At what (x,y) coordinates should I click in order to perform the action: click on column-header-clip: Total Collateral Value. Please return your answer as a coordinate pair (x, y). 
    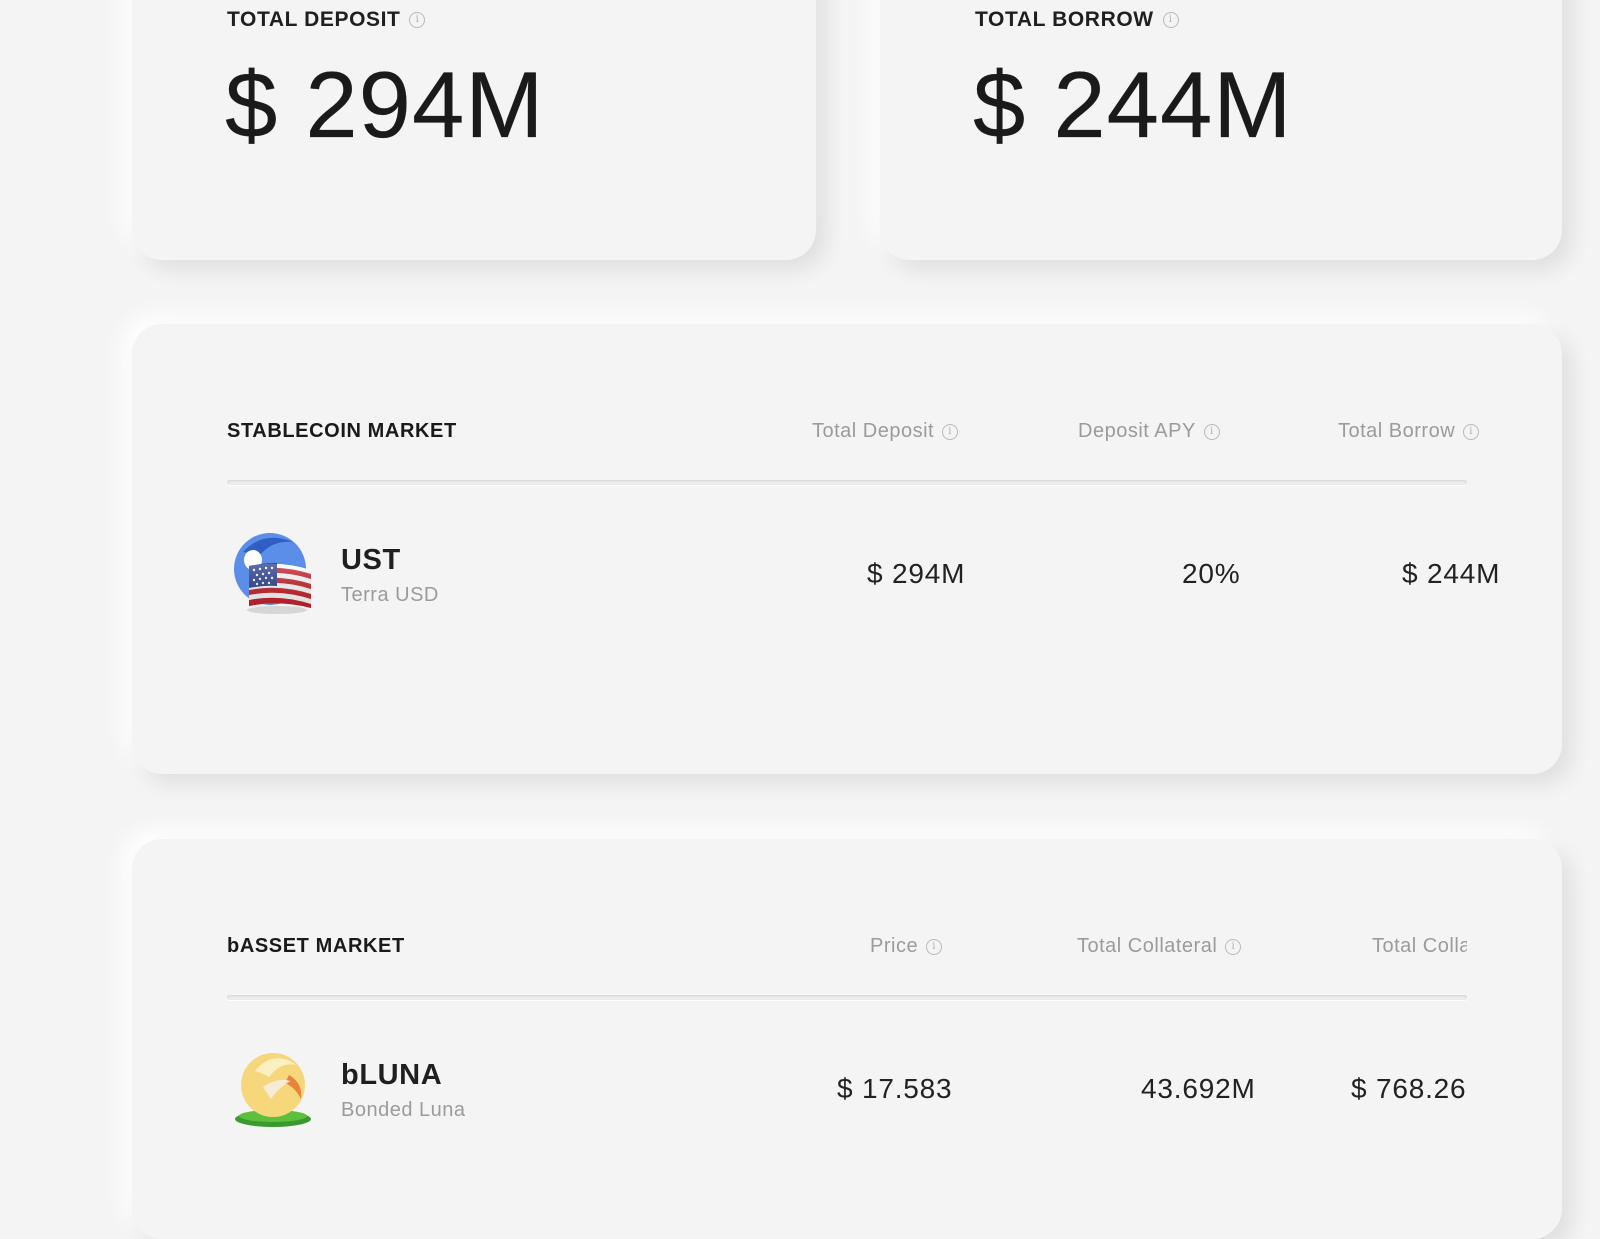
    Looking at the image, I should click on (1347, 949).